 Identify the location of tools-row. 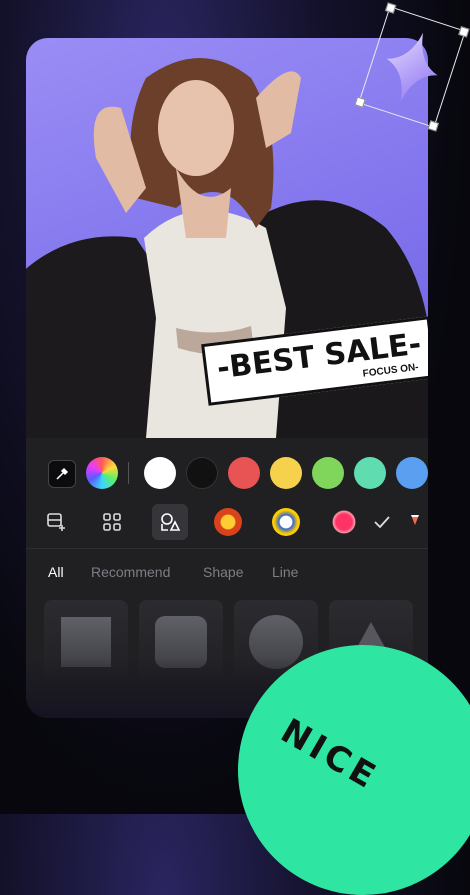
(227, 522).